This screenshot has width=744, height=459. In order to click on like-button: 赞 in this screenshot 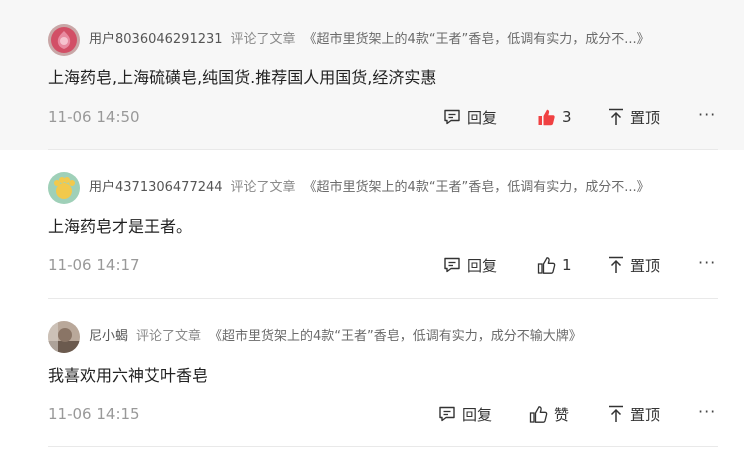, I will do `click(549, 414)`.